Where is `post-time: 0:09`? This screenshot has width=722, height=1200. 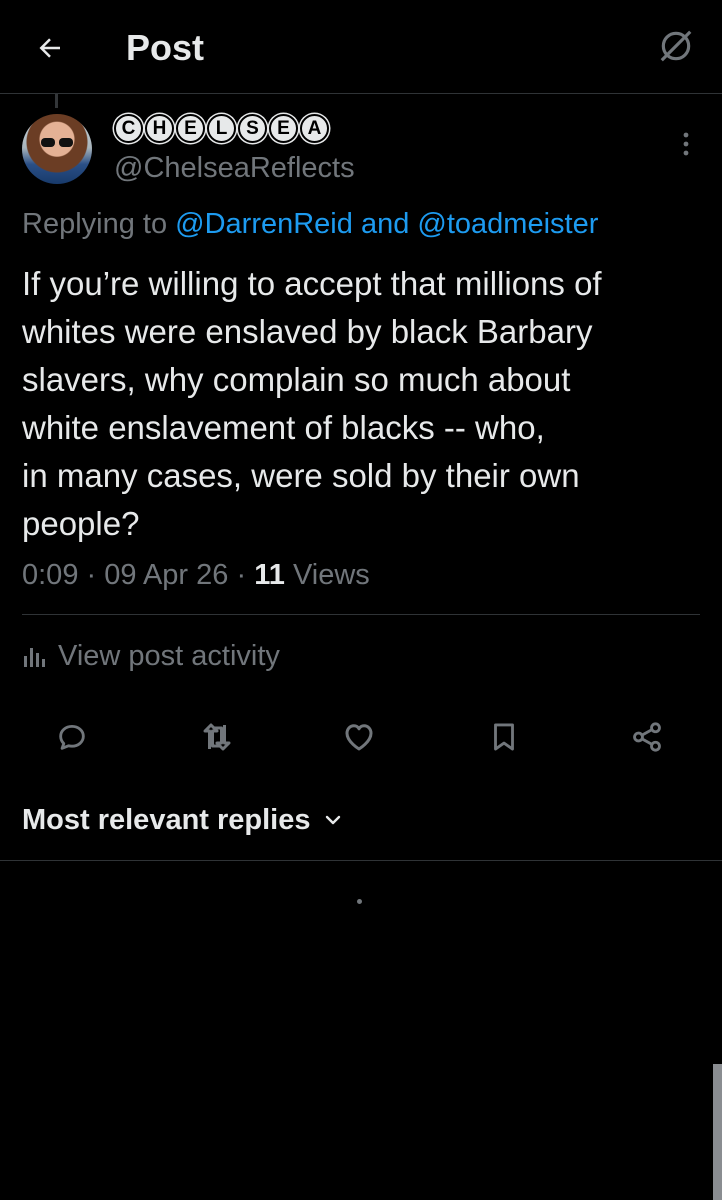 post-time: 0:09 is located at coordinates (50, 575).